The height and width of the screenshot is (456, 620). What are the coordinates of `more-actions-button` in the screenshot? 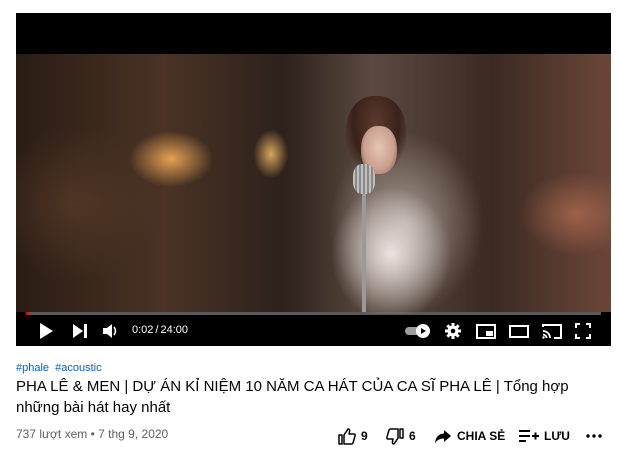 It's located at (596, 436).